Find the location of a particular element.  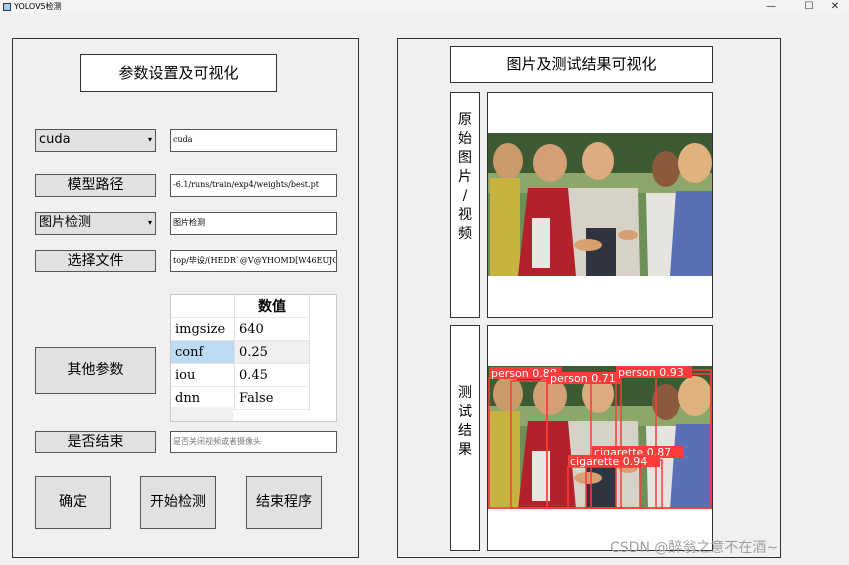

detection-mode-select: 图片检测 ▾ is located at coordinates (95, 223).